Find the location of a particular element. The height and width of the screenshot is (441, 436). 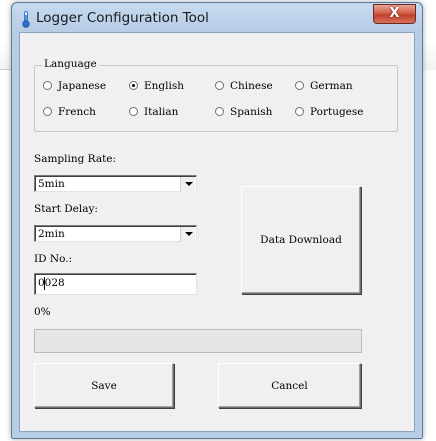

sampling-rate-value: 5min is located at coordinates (51, 184).